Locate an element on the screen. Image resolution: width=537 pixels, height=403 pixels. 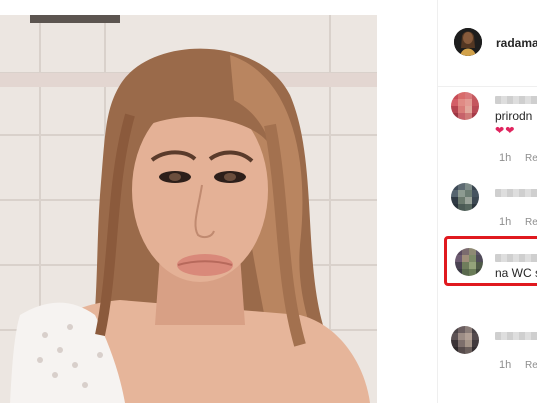
heart-emoji-icons: ❤❤ is located at coordinates (505, 131).